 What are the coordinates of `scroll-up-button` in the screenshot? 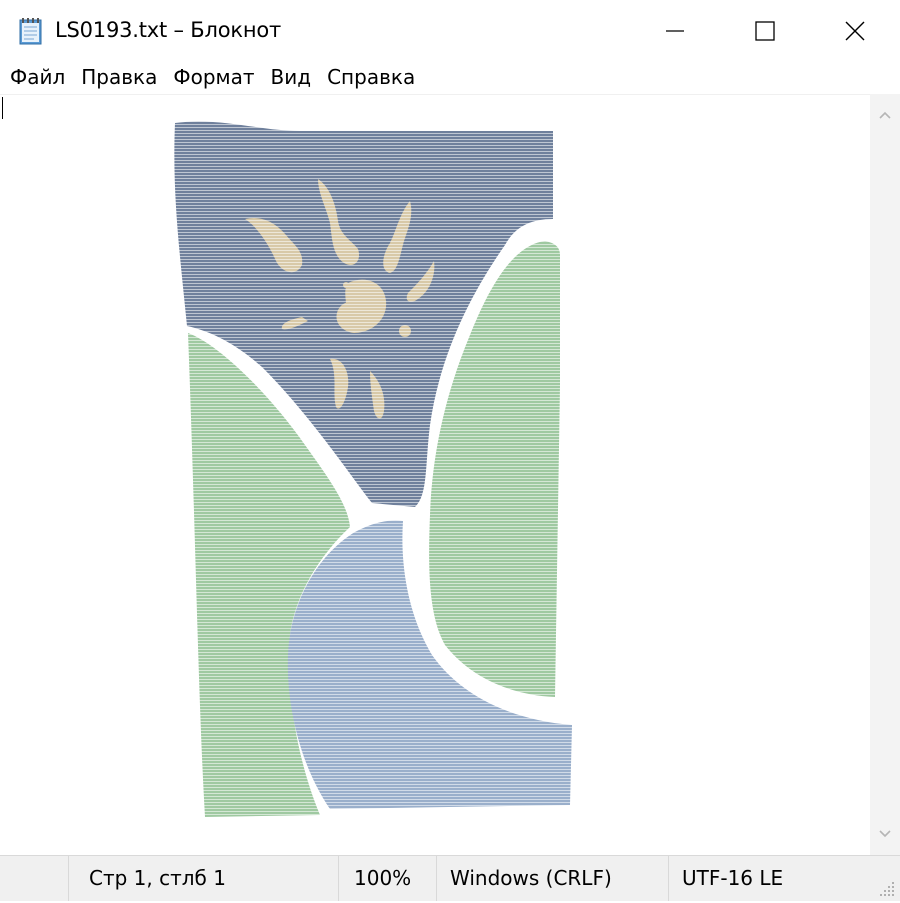 It's located at (885, 115).